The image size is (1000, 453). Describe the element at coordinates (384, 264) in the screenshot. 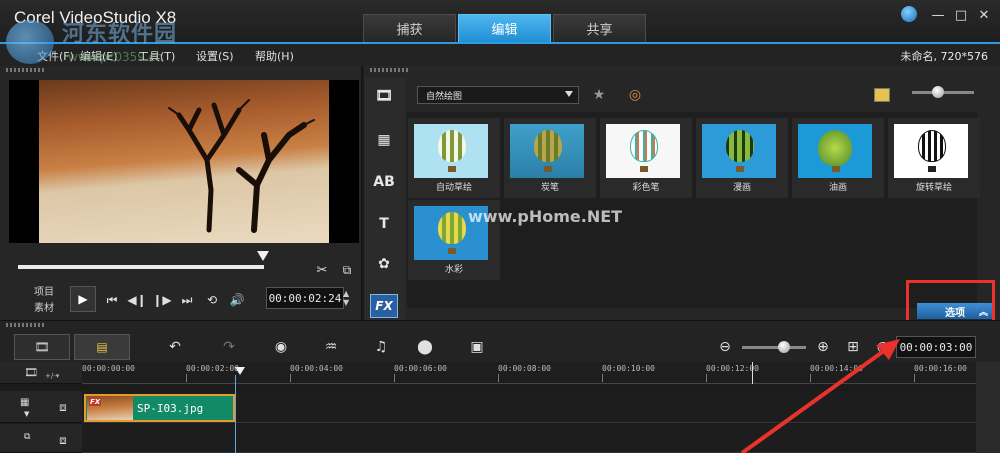

I see `graphic-icon: ✿` at that location.